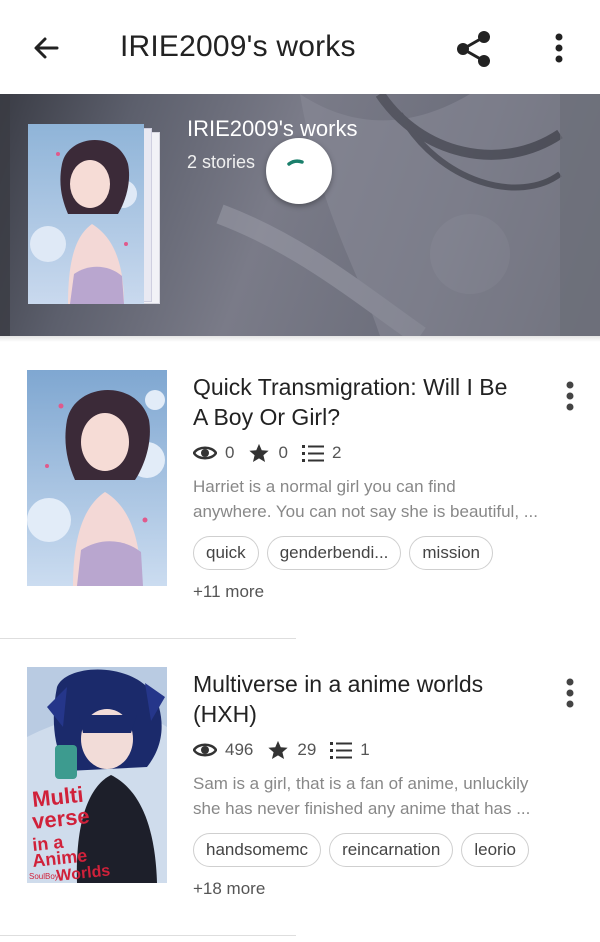 The width and height of the screenshot is (600, 942). I want to click on list-cover-image, so click(86, 214).